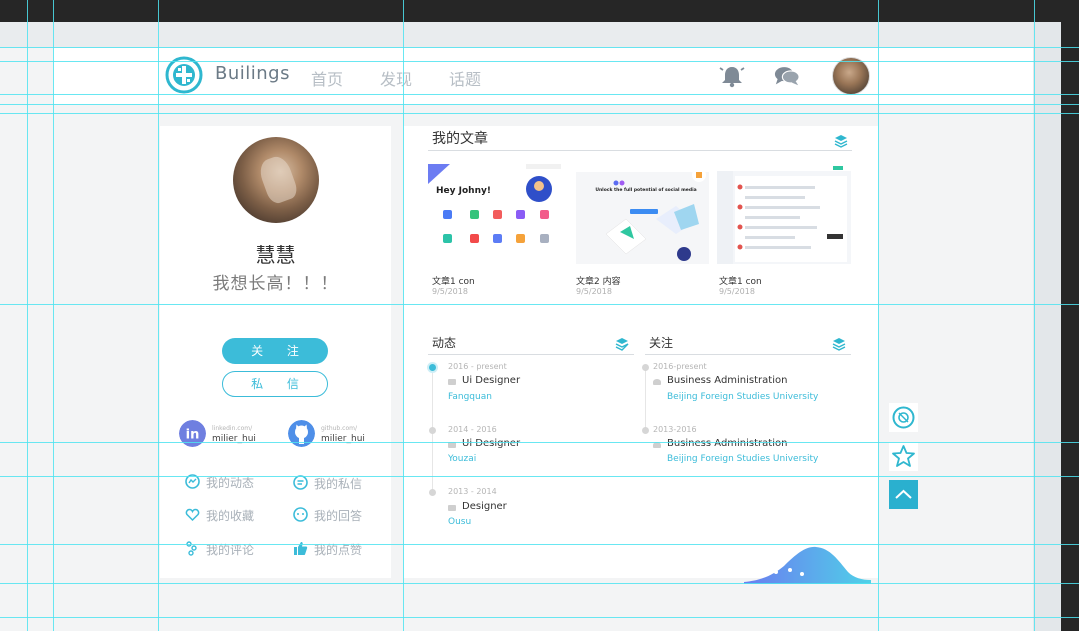 Image resolution: width=1079 pixels, height=631 pixels. I want to click on timeline-period: 2016-present, so click(680, 366).